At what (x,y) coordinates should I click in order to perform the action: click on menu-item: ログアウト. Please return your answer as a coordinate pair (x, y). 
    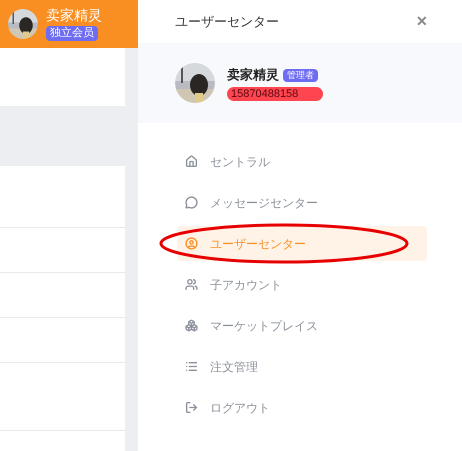
    Looking at the image, I should click on (302, 407).